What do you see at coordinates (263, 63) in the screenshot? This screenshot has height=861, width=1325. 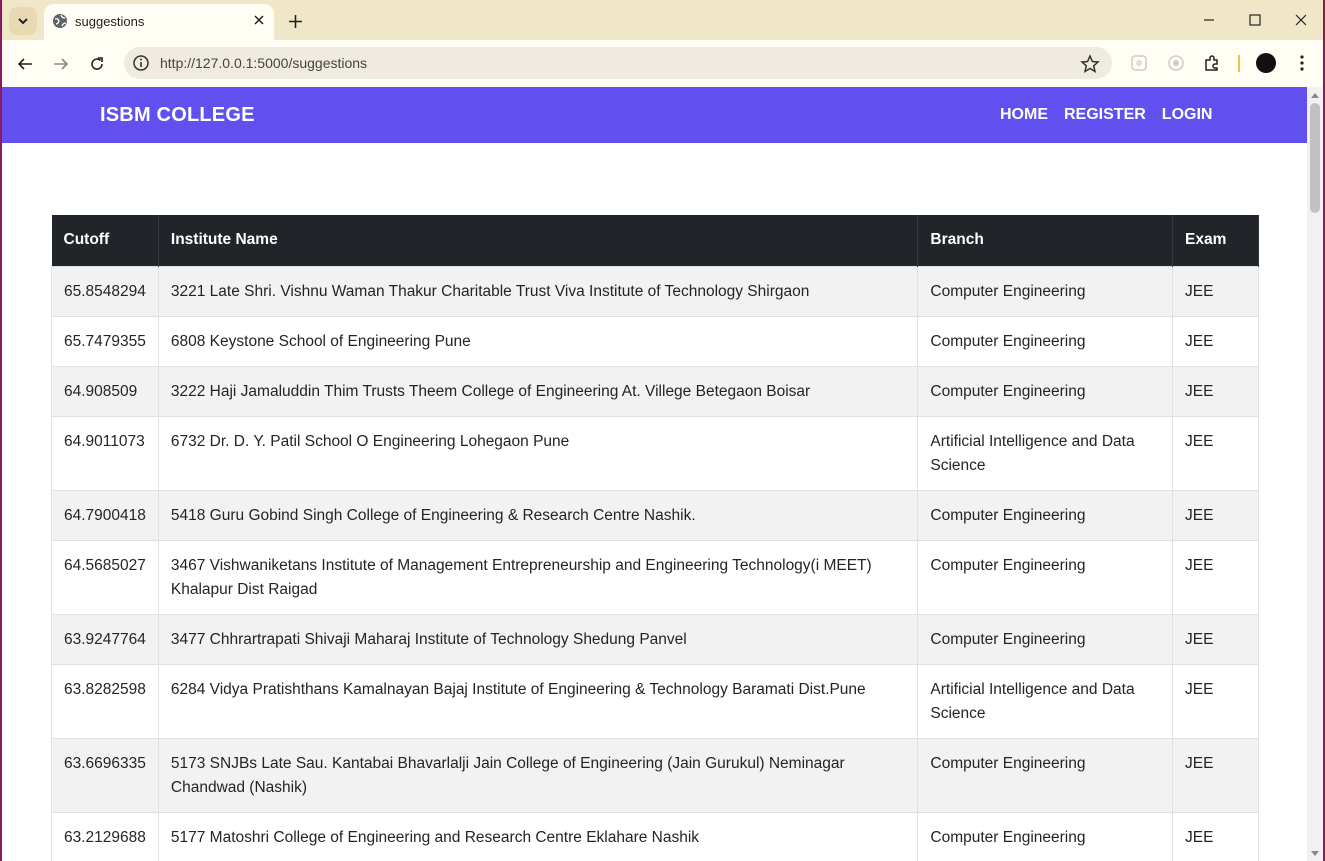 I see `url-text: http://127.0.0.1:5000/suggestions` at bounding box center [263, 63].